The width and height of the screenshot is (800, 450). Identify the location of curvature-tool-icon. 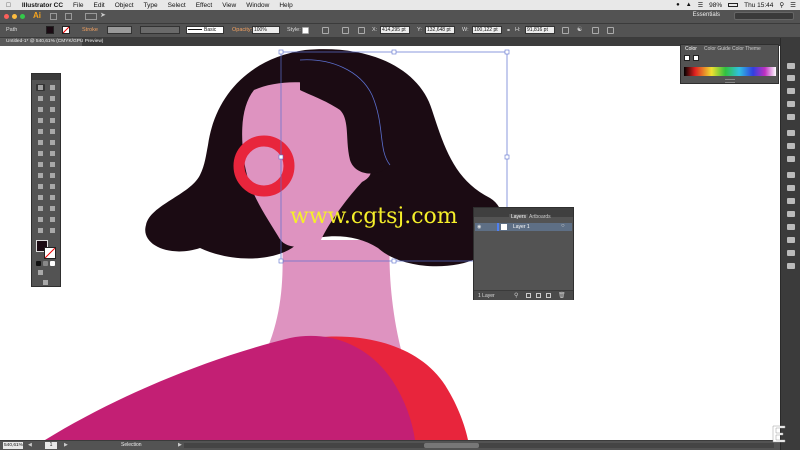
(52, 109).